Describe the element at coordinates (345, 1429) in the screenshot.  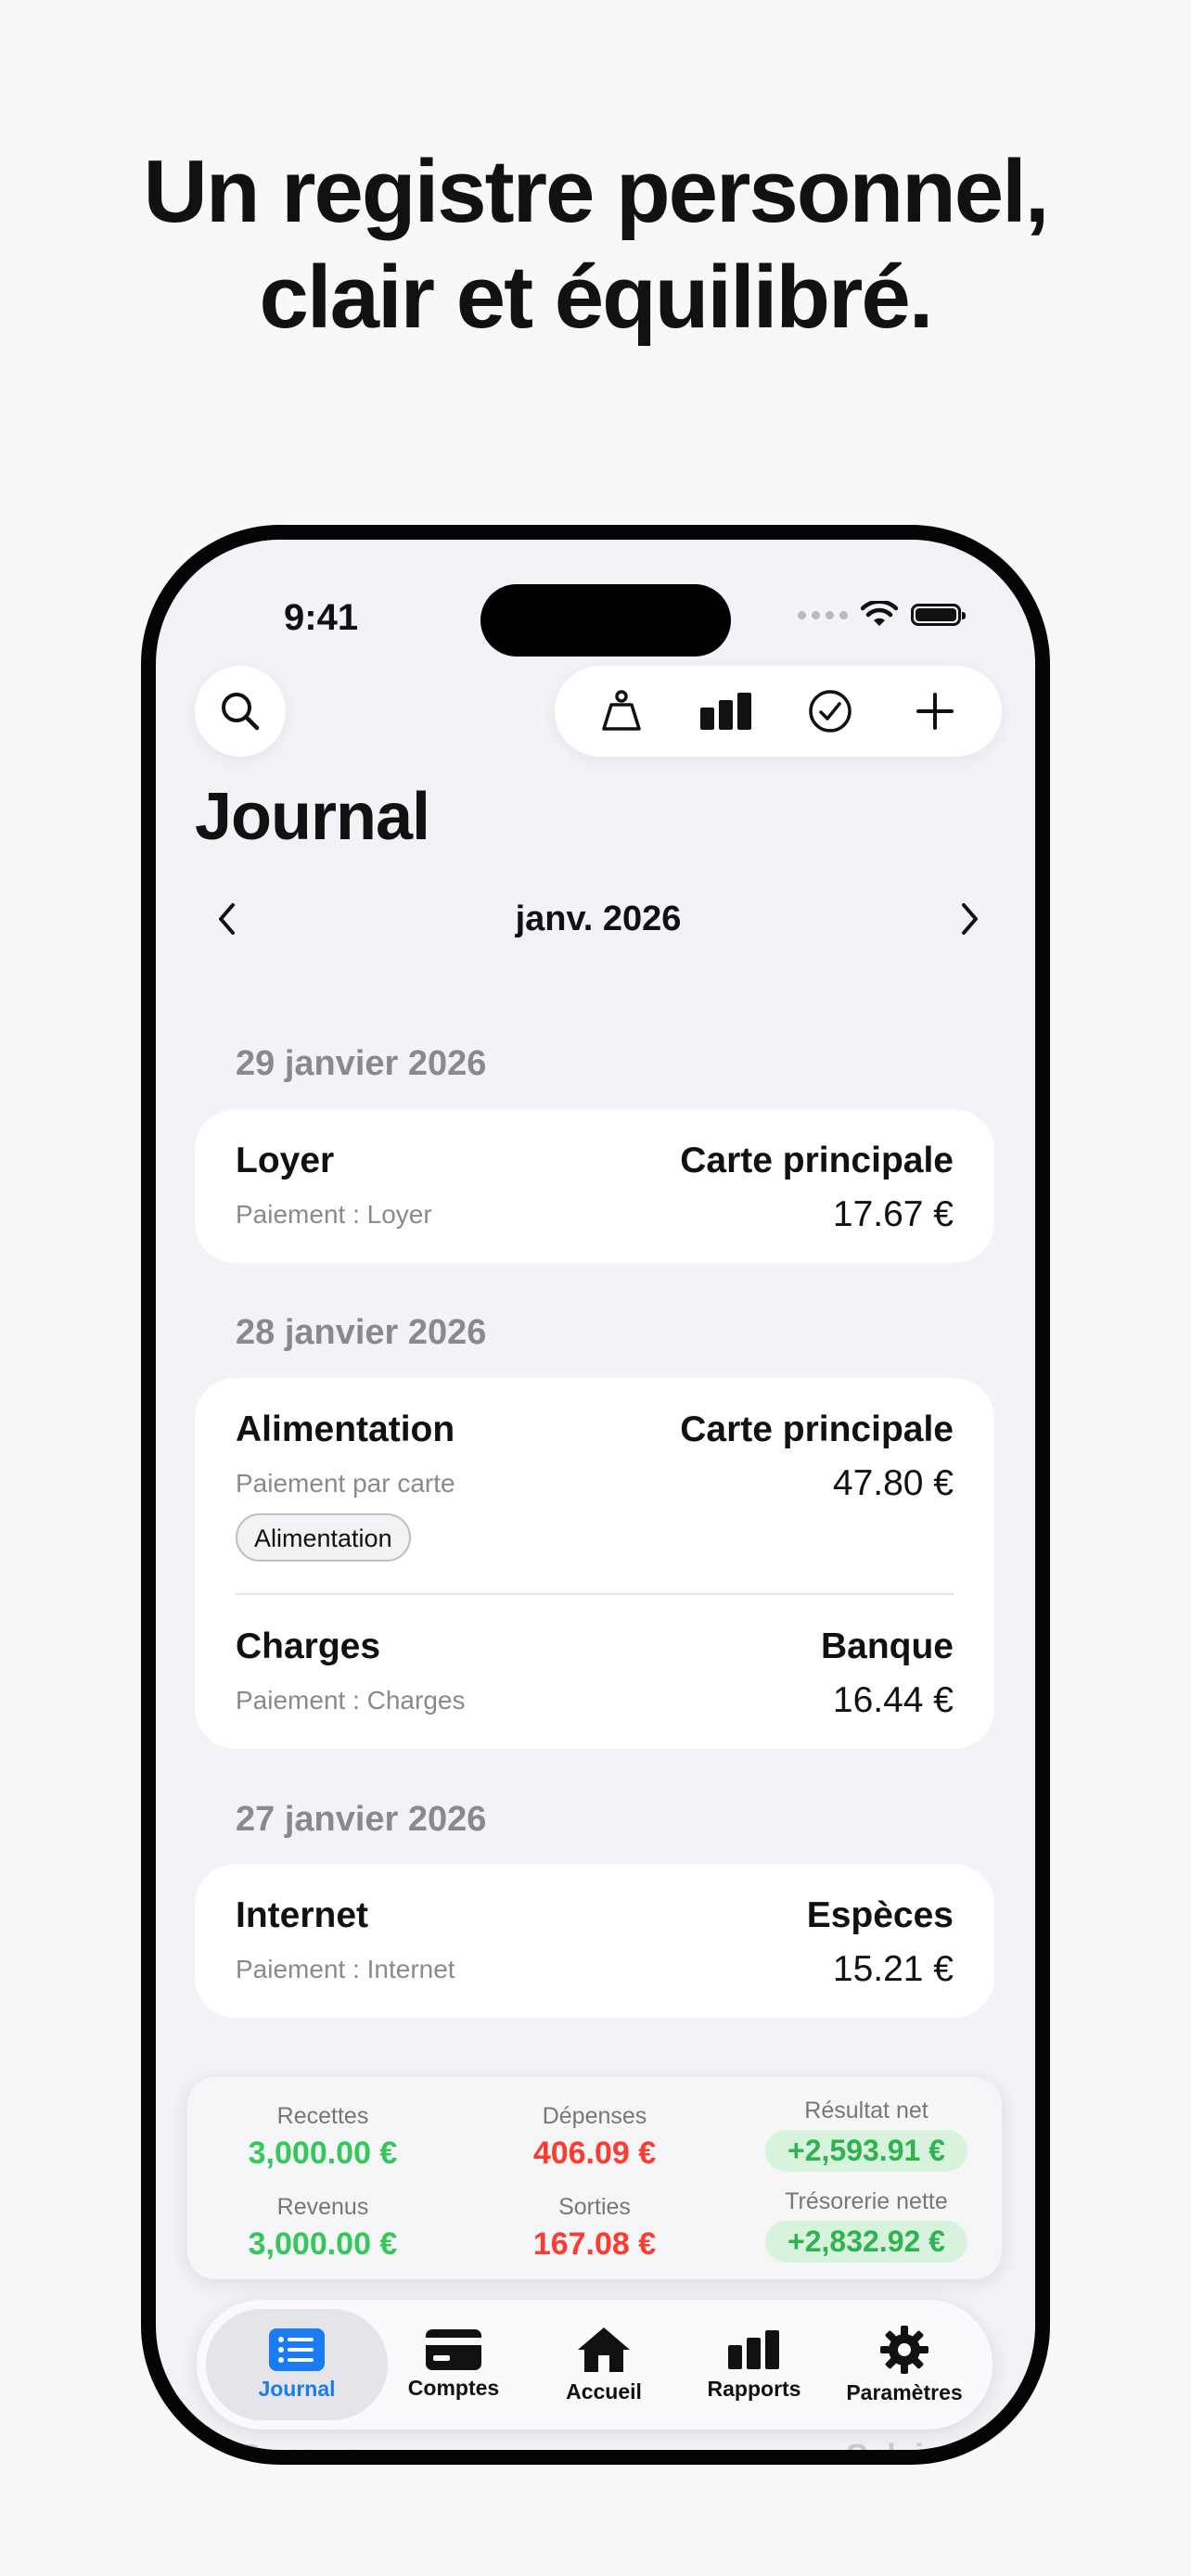
I see `entry-name: Alimentation` at that location.